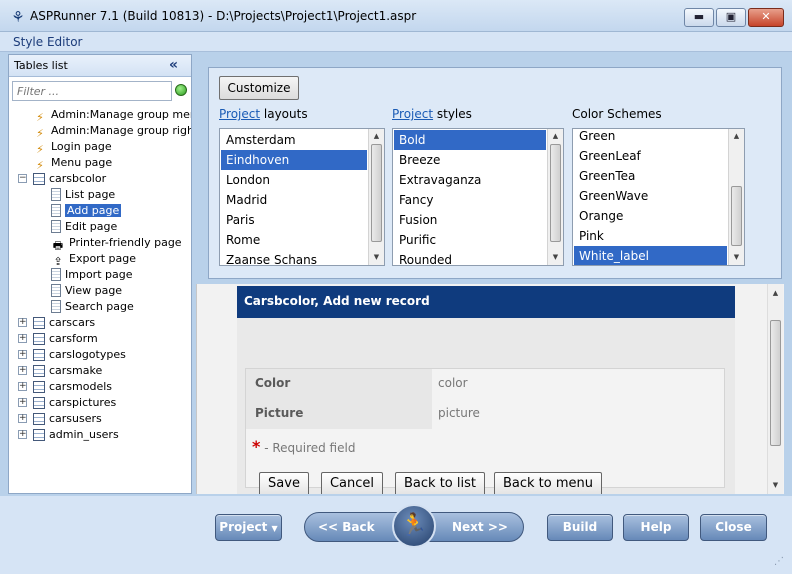 The image size is (792, 574). Describe the element at coordinates (248, 527) in the screenshot. I see `project-menu-button: Project ▼` at that location.